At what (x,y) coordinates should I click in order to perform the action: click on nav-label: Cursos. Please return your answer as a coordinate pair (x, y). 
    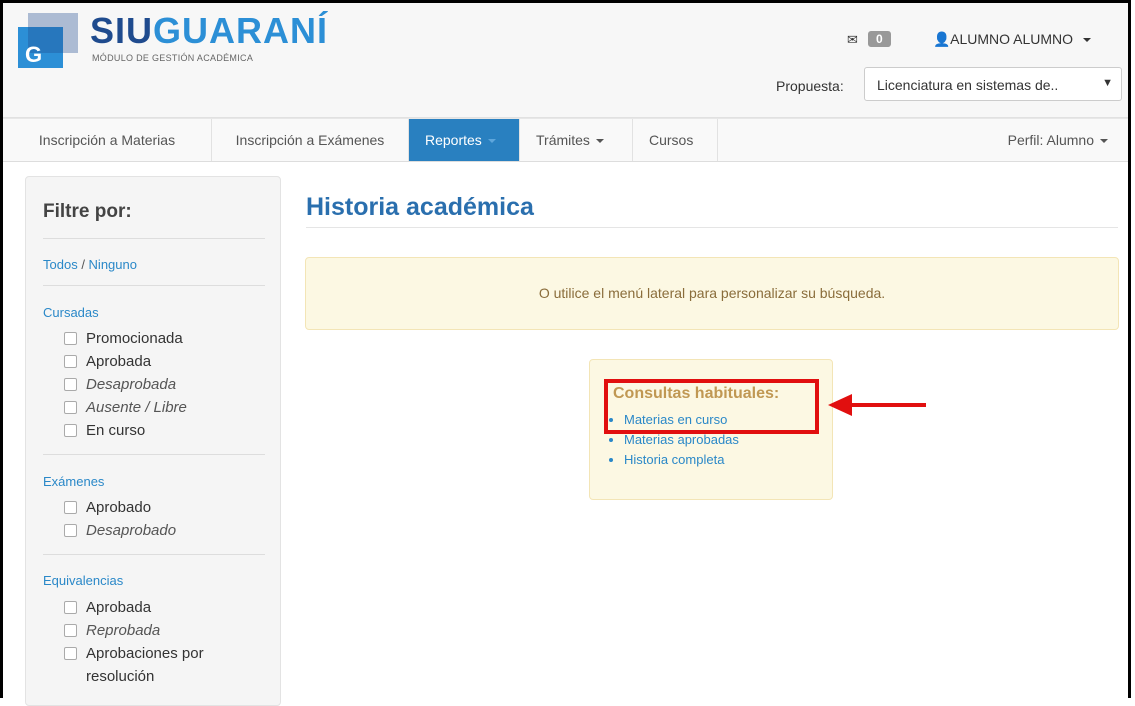
    Looking at the image, I should click on (671, 140).